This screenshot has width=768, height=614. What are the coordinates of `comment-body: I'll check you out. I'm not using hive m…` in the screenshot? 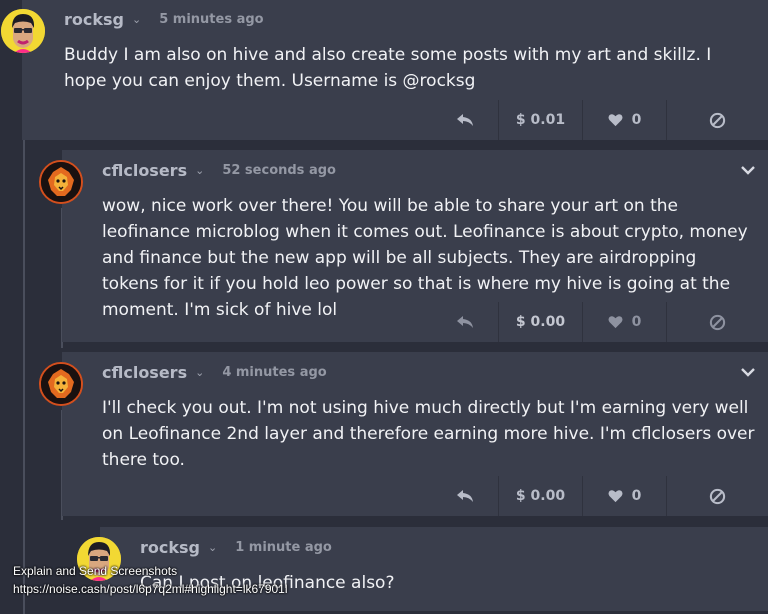 It's located at (428, 434).